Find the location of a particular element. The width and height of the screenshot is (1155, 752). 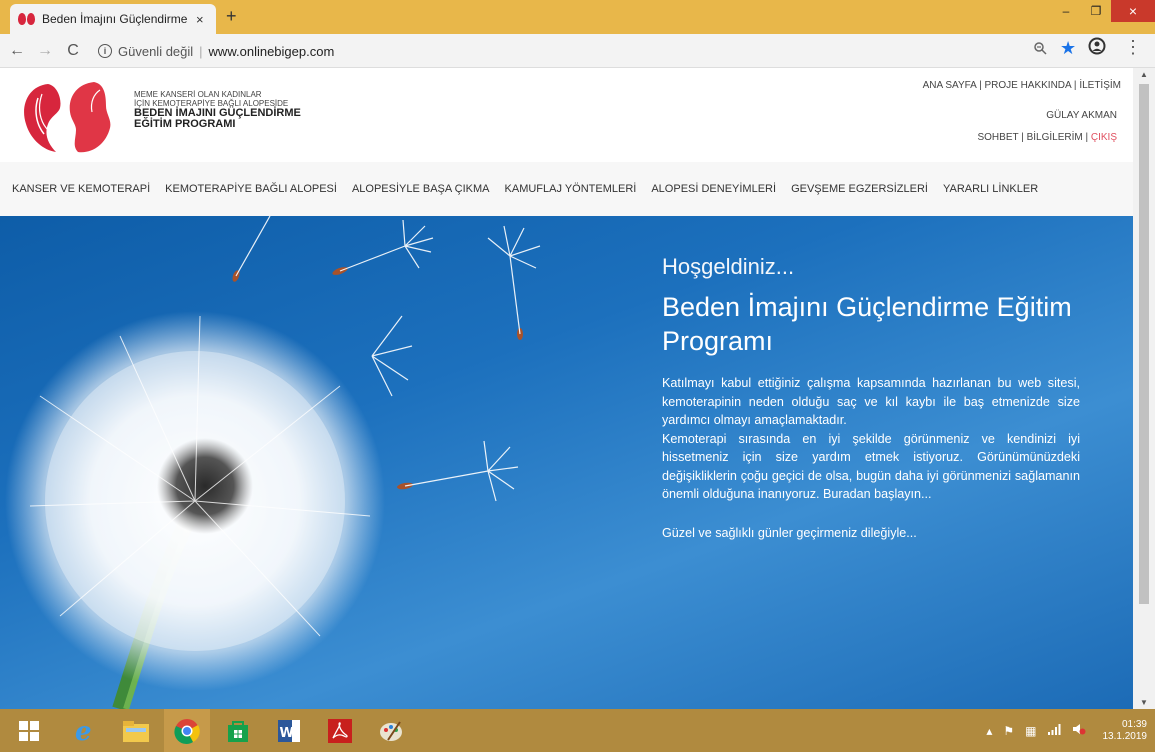

nav-item-chemo-alopecia: KEMOTERAPİYE BAĞLI ALOPESİ is located at coordinates (251, 189).